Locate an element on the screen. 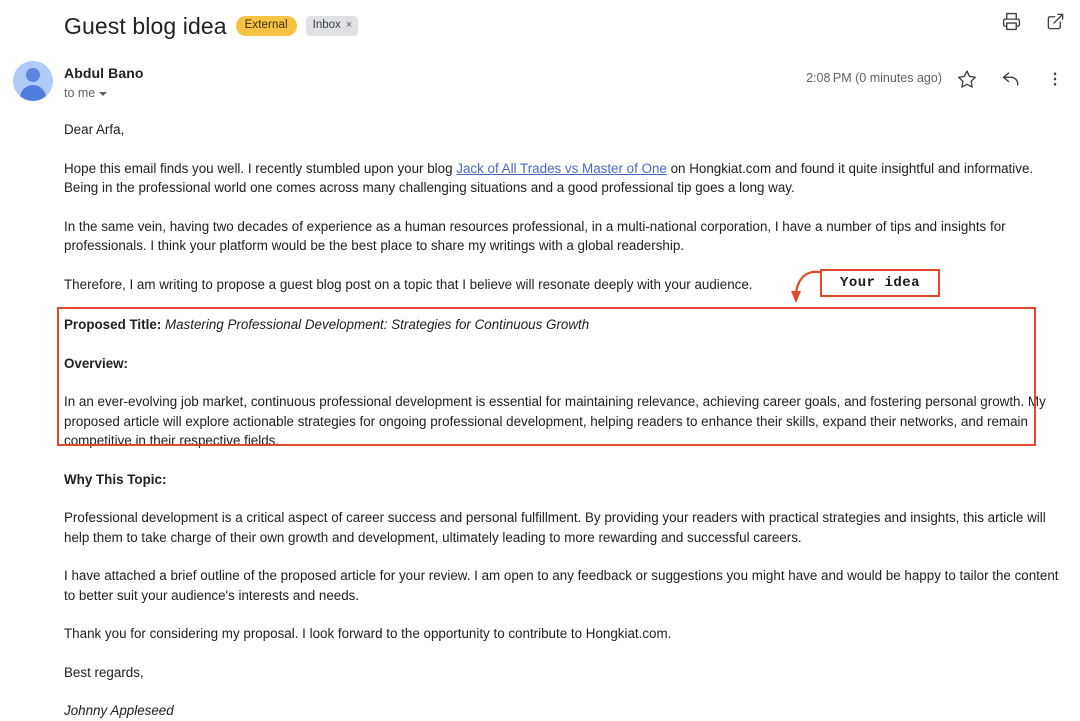 The image size is (1080, 721). mail-header: Guest blog idea External Inbox × is located at coordinates (540, 27).